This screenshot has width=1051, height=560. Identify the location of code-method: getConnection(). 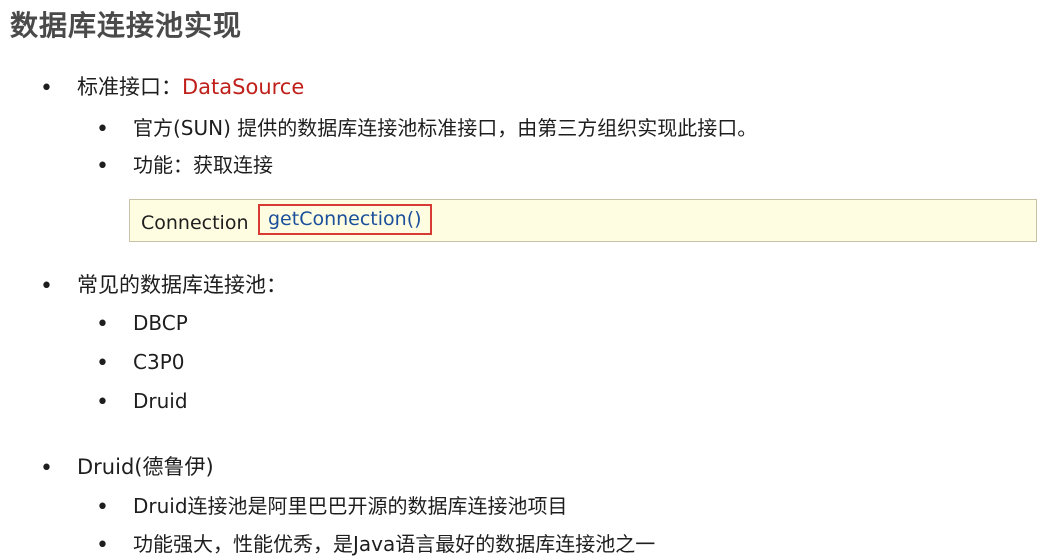
(345, 219).